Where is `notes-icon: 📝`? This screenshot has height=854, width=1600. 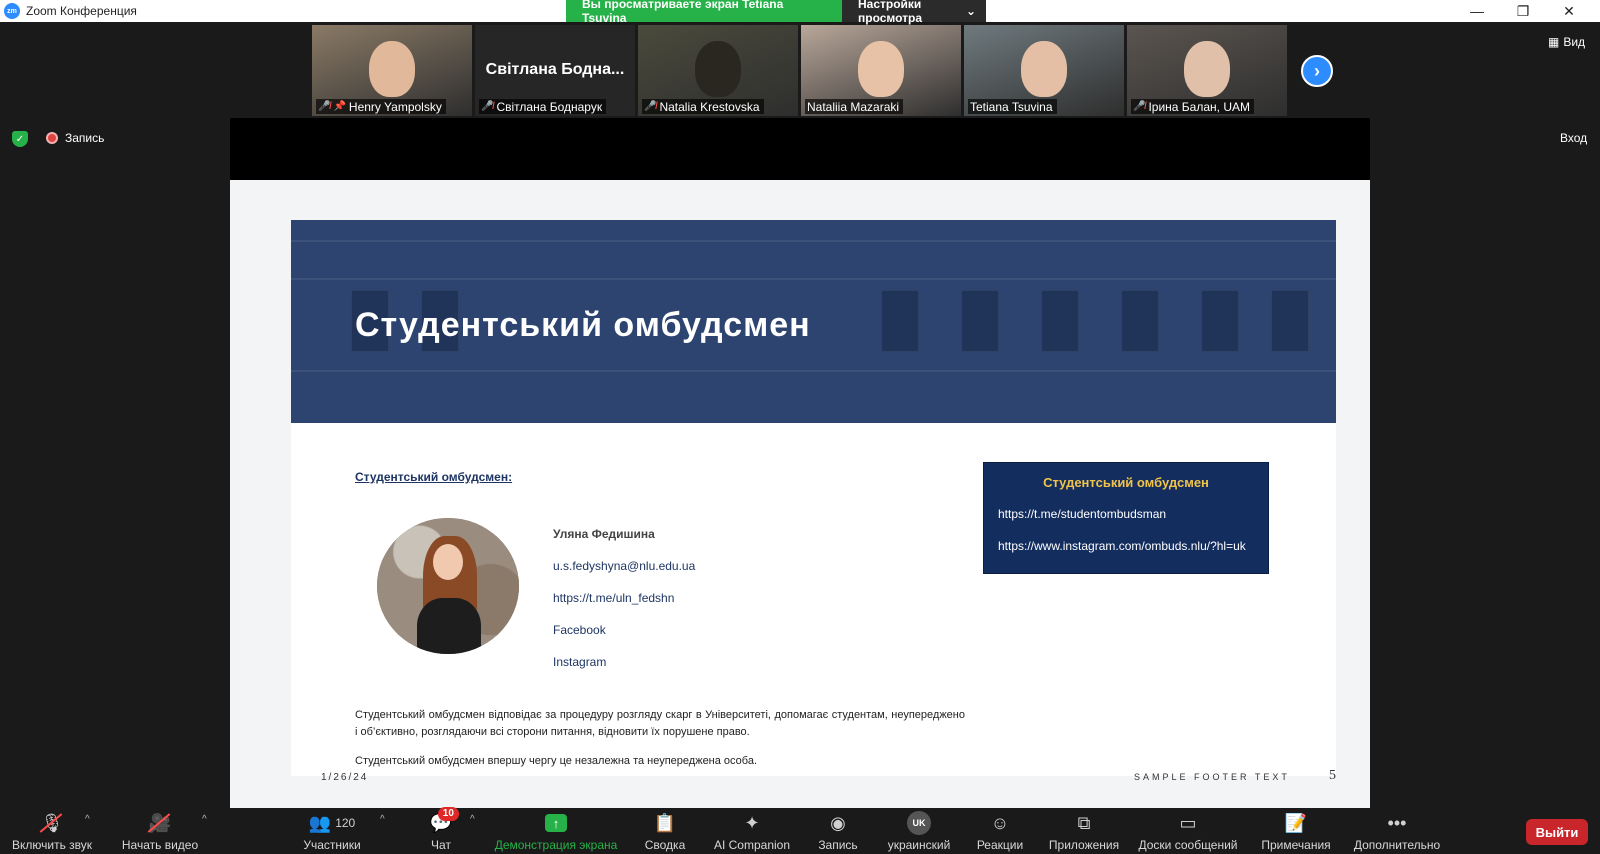
notes-icon: 📝 is located at coordinates (1296, 822).